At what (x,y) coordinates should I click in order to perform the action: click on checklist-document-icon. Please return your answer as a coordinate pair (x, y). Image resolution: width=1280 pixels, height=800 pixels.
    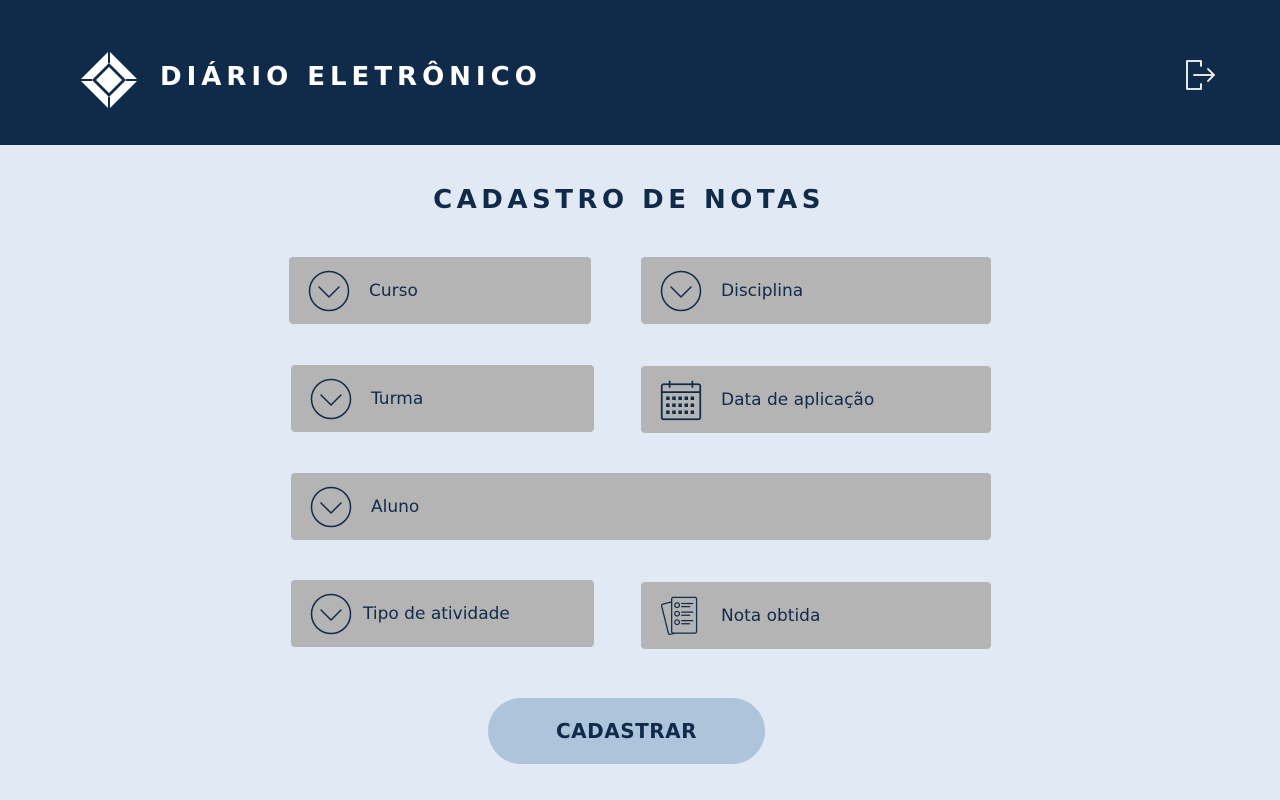
    Looking at the image, I should click on (679, 615).